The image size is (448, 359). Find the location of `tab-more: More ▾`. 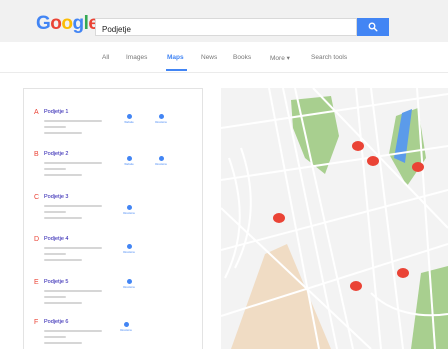

tab-more: More ▾ is located at coordinates (280, 58).